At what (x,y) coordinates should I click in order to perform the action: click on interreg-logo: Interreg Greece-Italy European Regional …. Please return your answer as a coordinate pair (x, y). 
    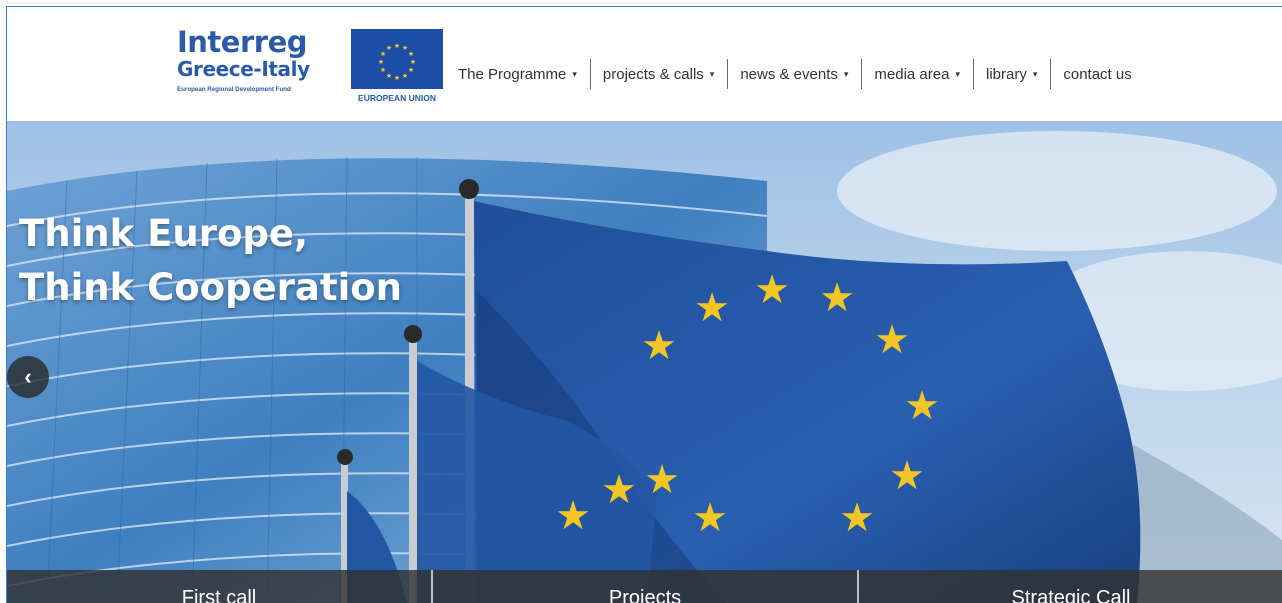
    Looking at the image, I should click on (312, 67).